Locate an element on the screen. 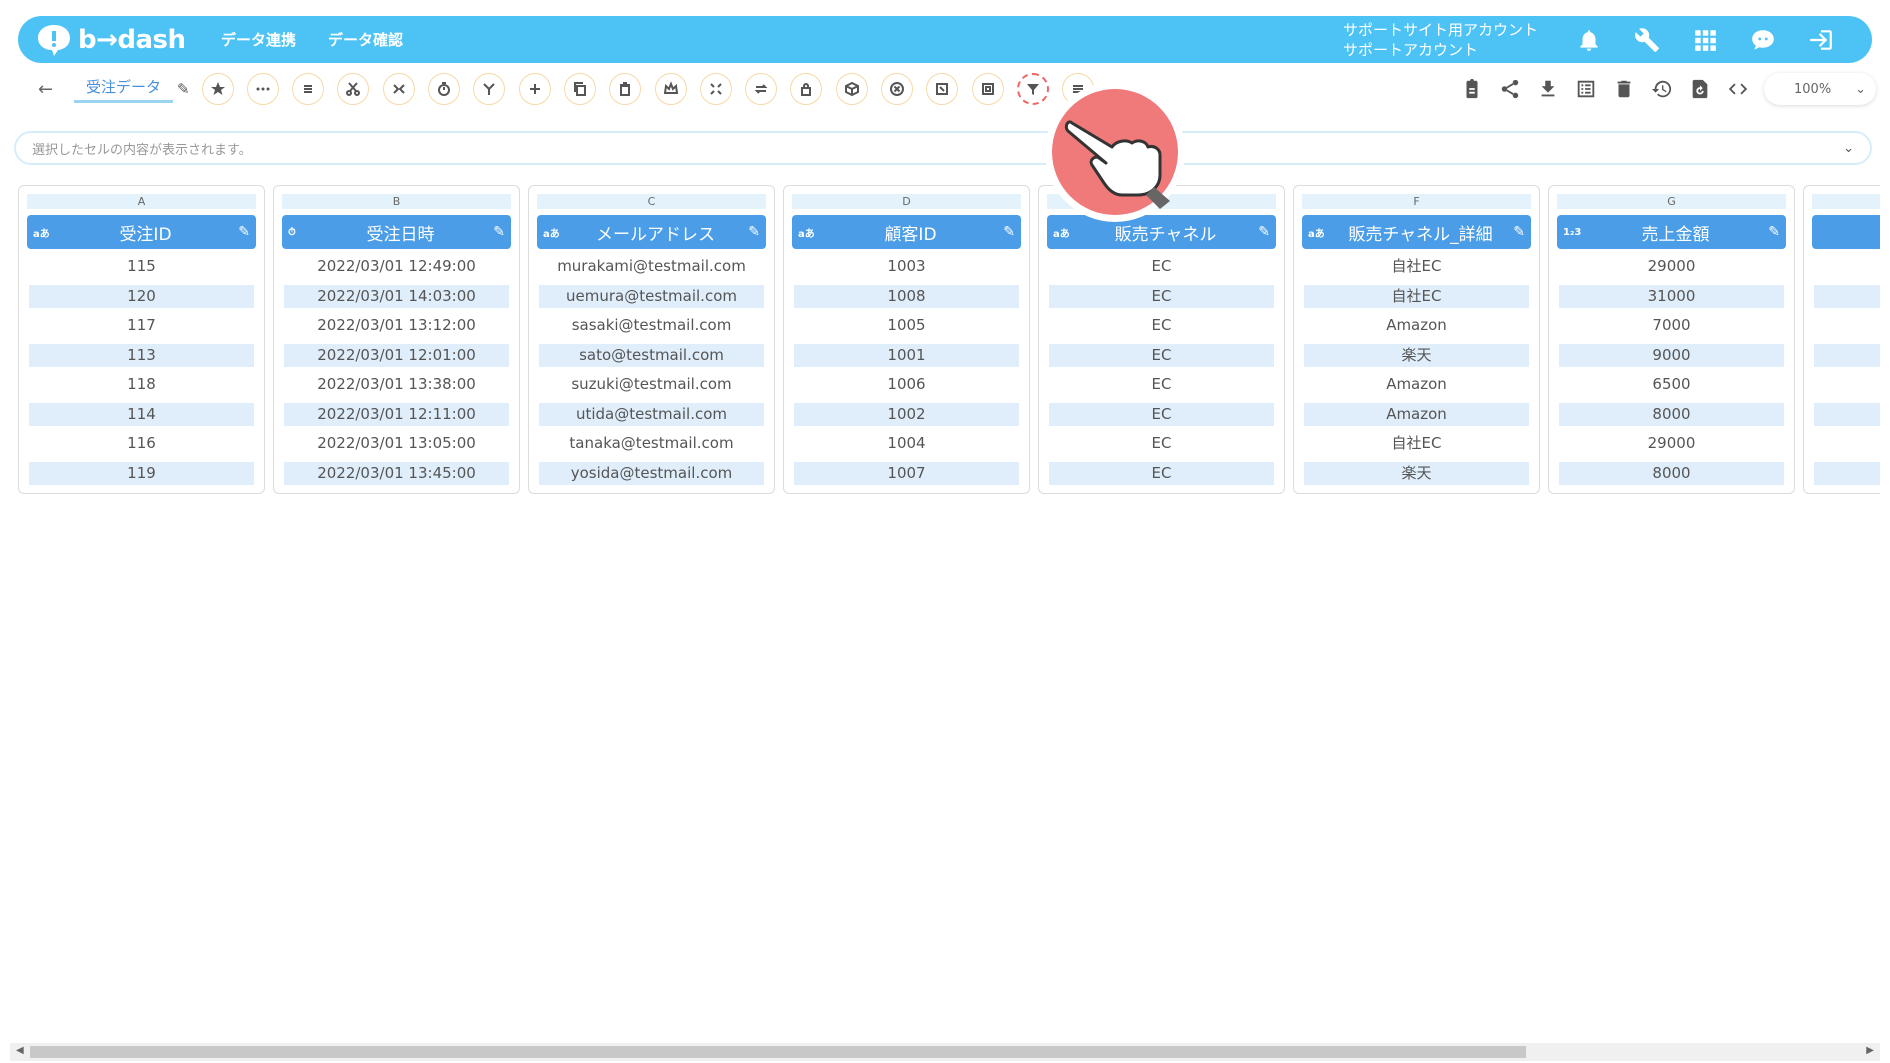 This screenshot has height=1063, width=1890. code-icon is located at coordinates (1738, 89).